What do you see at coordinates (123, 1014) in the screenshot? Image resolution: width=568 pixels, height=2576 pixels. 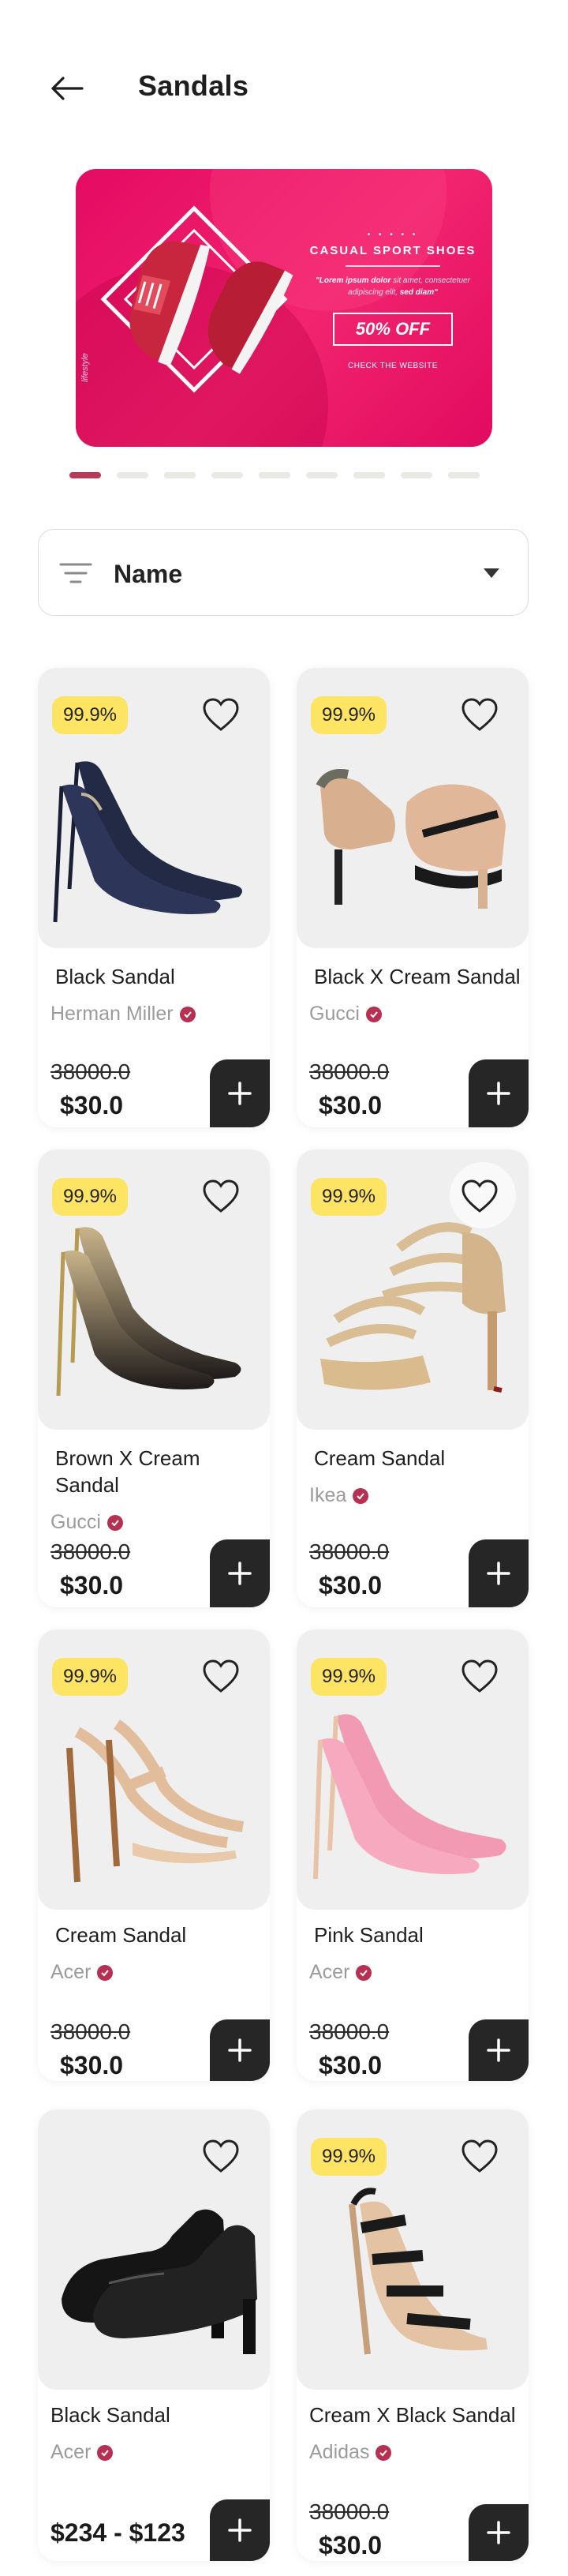 I see `product-brand: Herman Miller` at bounding box center [123, 1014].